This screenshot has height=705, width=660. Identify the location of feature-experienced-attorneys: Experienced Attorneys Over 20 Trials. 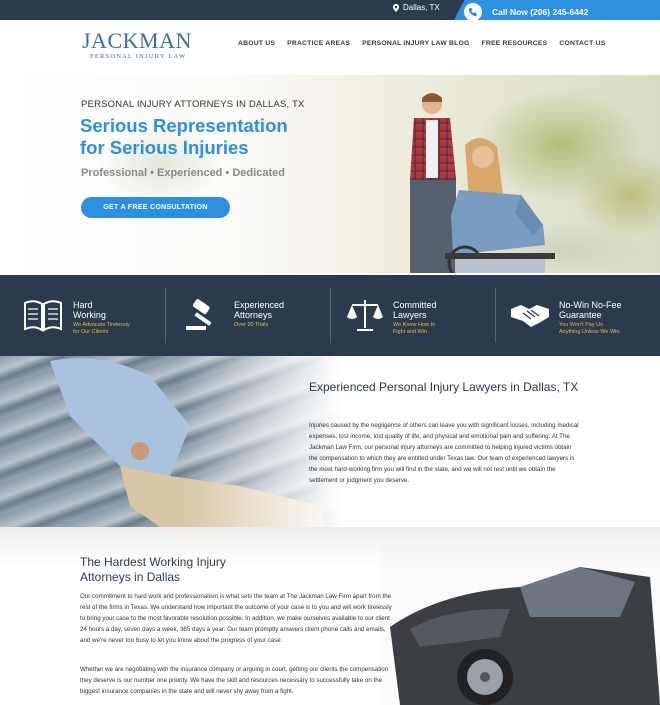
(247, 315).